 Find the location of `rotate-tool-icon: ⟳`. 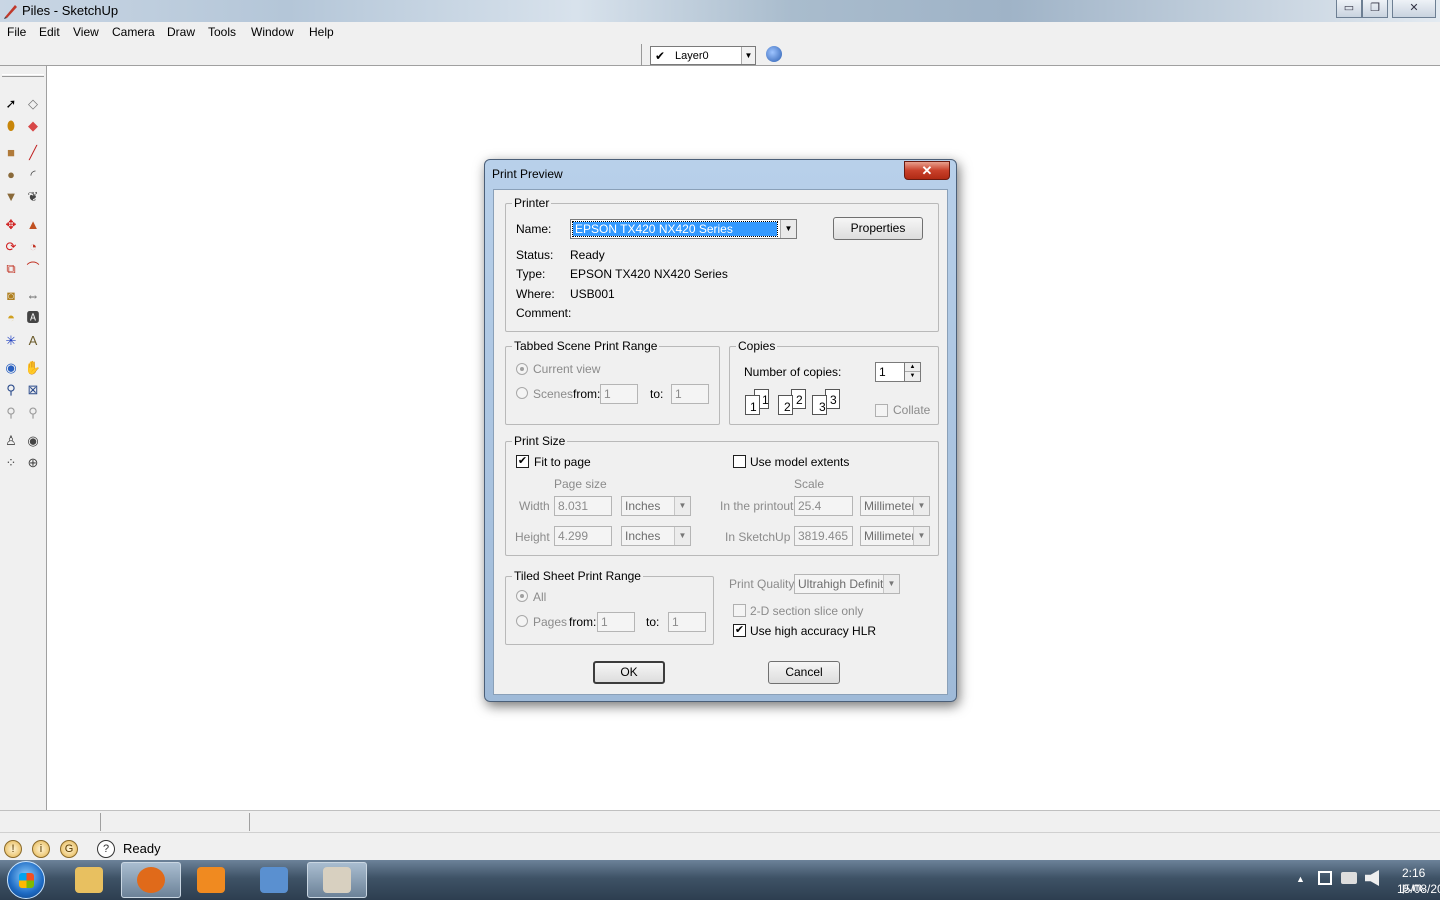

rotate-tool-icon: ⟳ is located at coordinates (11, 246).